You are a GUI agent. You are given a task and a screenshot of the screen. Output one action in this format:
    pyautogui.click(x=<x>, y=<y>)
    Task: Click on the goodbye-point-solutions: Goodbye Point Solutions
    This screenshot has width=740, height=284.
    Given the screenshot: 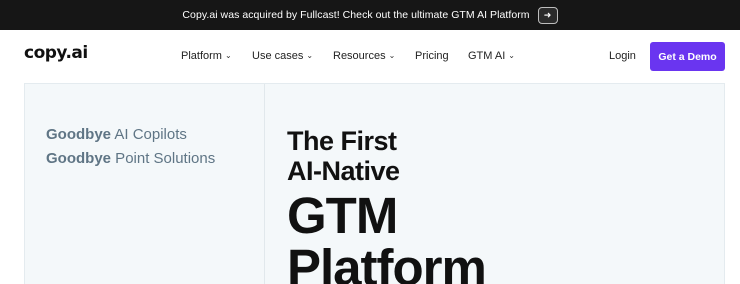 What is the action you would take?
    pyautogui.click(x=130, y=158)
    